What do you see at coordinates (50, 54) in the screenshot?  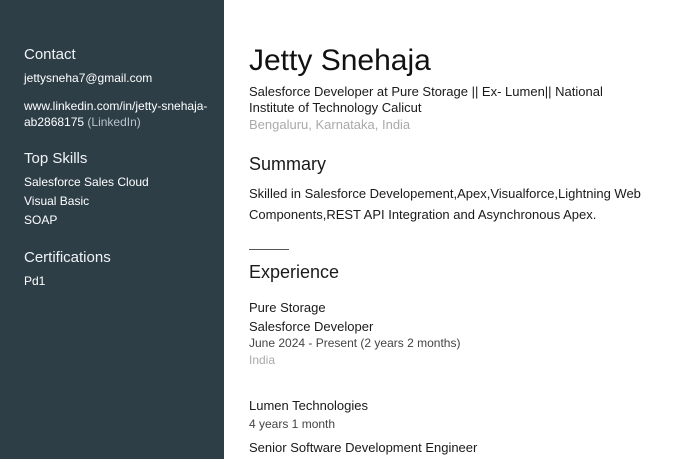 I see `contact-heading: Contact` at bounding box center [50, 54].